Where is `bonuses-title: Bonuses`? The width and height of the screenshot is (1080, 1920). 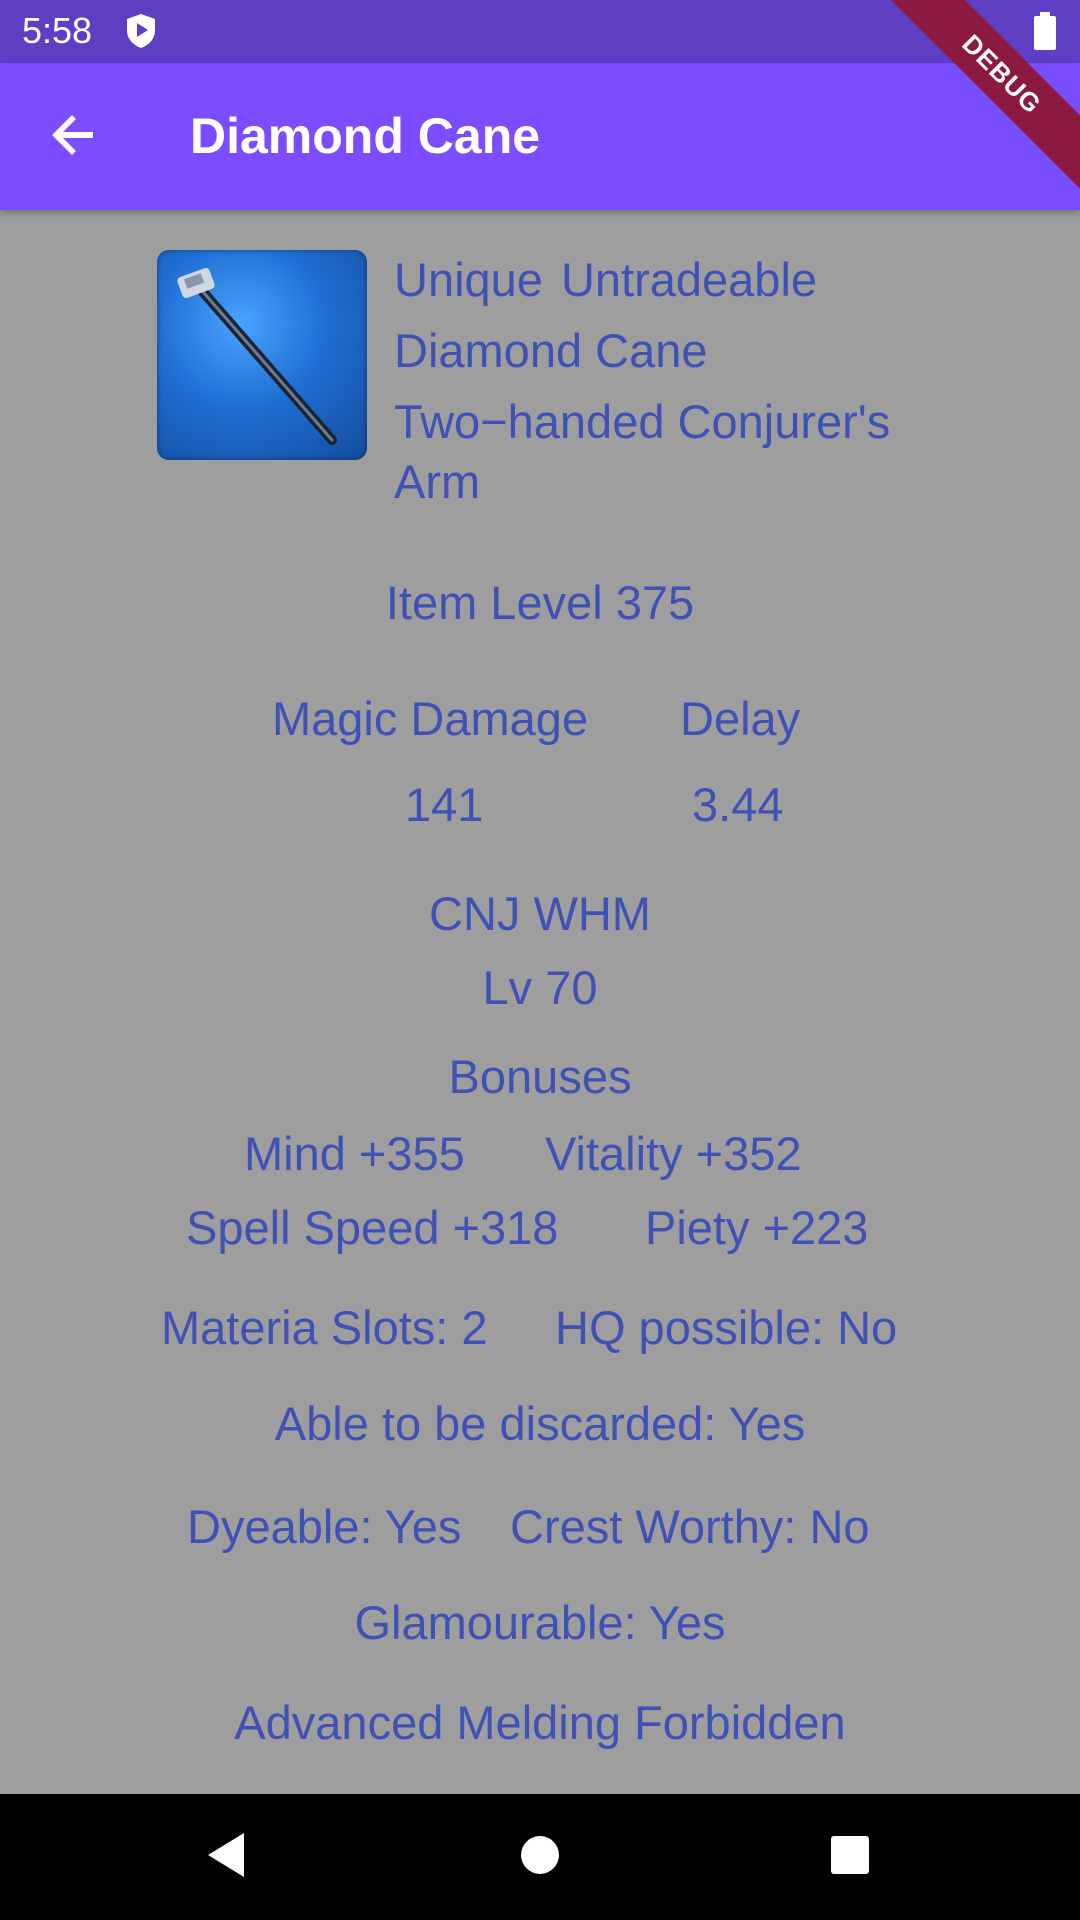 bonuses-title: Bonuses is located at coordinates (540, 1076).